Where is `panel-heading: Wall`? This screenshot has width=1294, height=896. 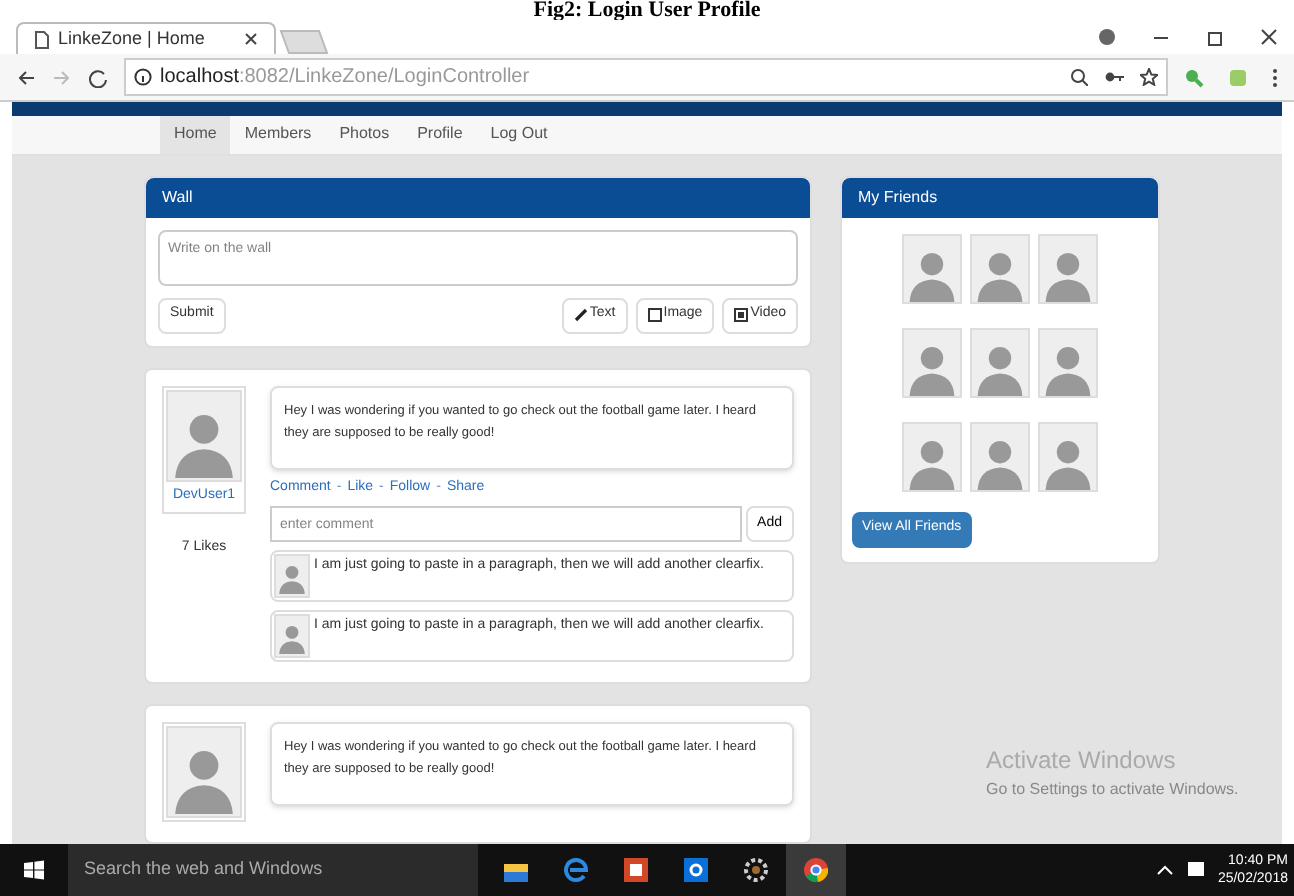 panel-heading: Wall is located at coordinates (478, 197).